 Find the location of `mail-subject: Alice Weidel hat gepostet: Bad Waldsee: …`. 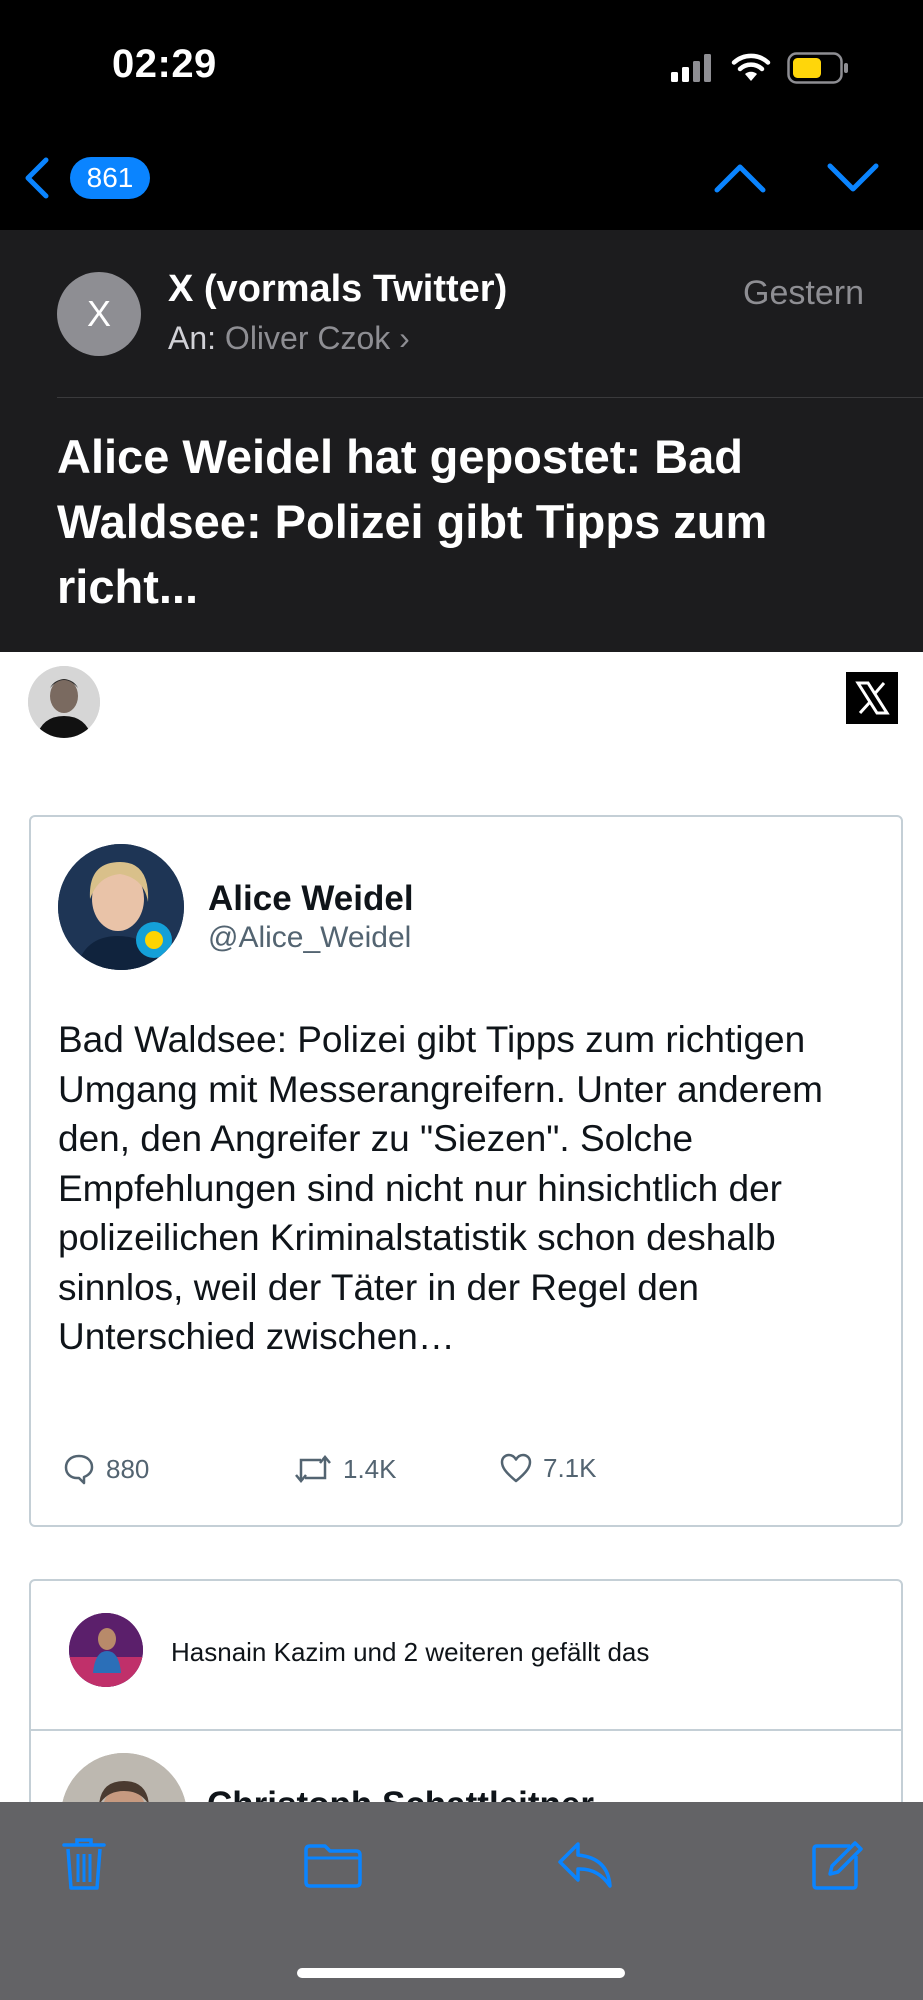

mail-subject: Alice Weidel hat gepostet: Bad Waldsee: … is located at coordinates (412, 521).